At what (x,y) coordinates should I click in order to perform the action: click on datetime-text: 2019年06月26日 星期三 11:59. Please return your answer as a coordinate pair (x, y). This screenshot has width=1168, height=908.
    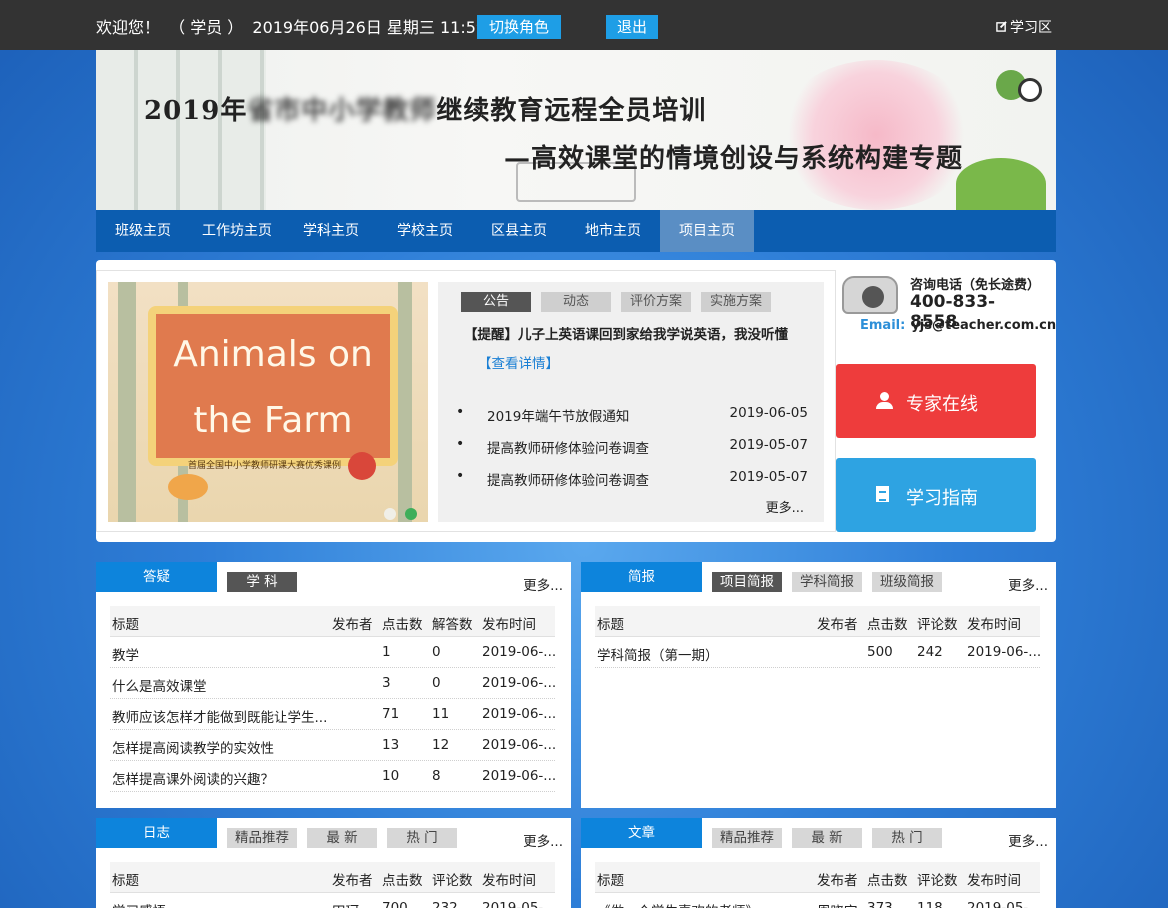
    Looking at the image, I should click on (369, 27).